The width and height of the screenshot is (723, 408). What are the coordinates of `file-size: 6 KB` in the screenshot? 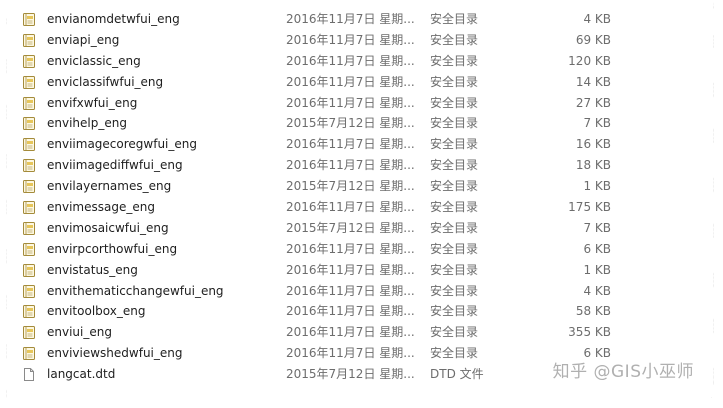 It's located at (597, 248).